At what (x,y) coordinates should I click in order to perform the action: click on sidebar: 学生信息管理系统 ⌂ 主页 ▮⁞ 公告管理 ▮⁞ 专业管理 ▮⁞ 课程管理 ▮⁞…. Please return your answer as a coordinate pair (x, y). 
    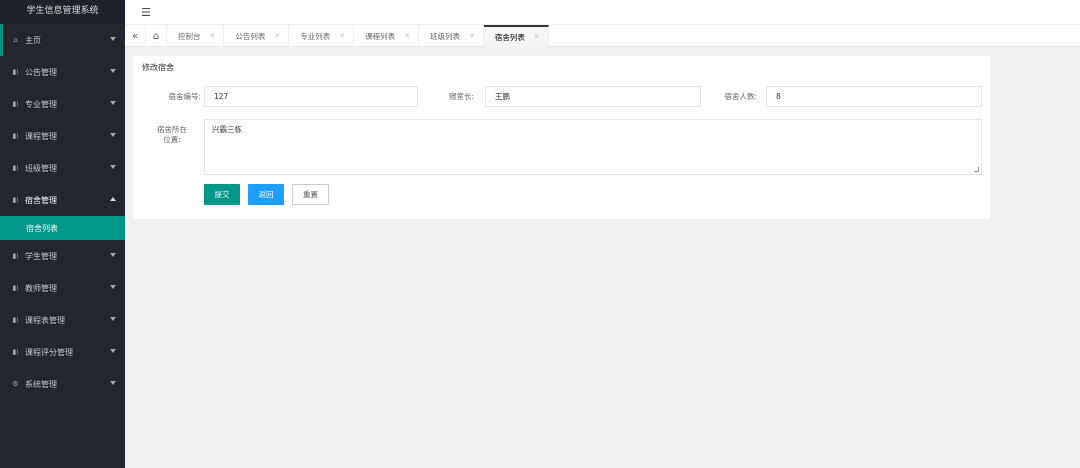
    Looking at the image, I should click on (62, 234).